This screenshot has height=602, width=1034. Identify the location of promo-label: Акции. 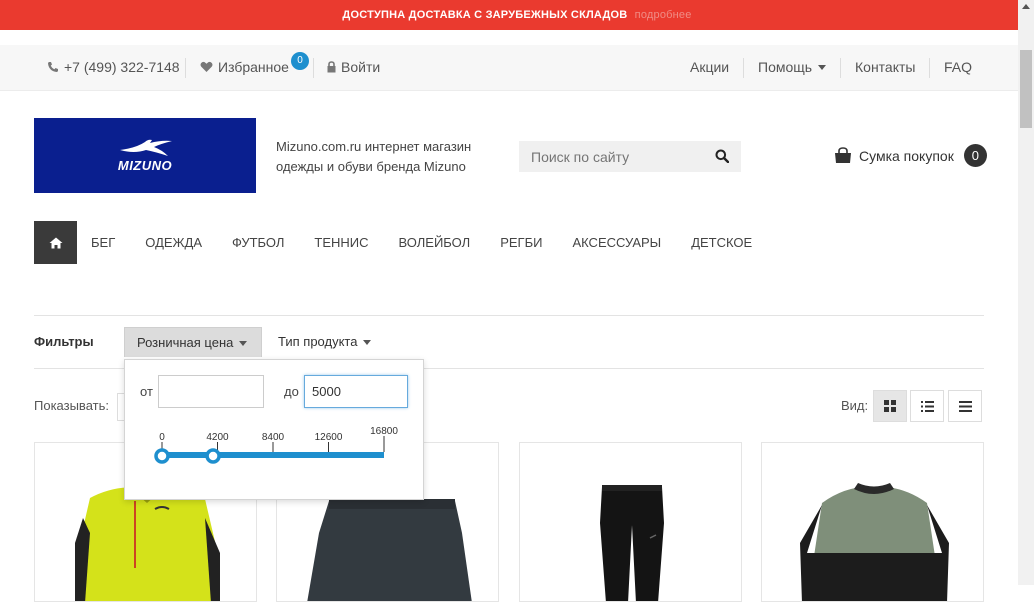
(710, 67).